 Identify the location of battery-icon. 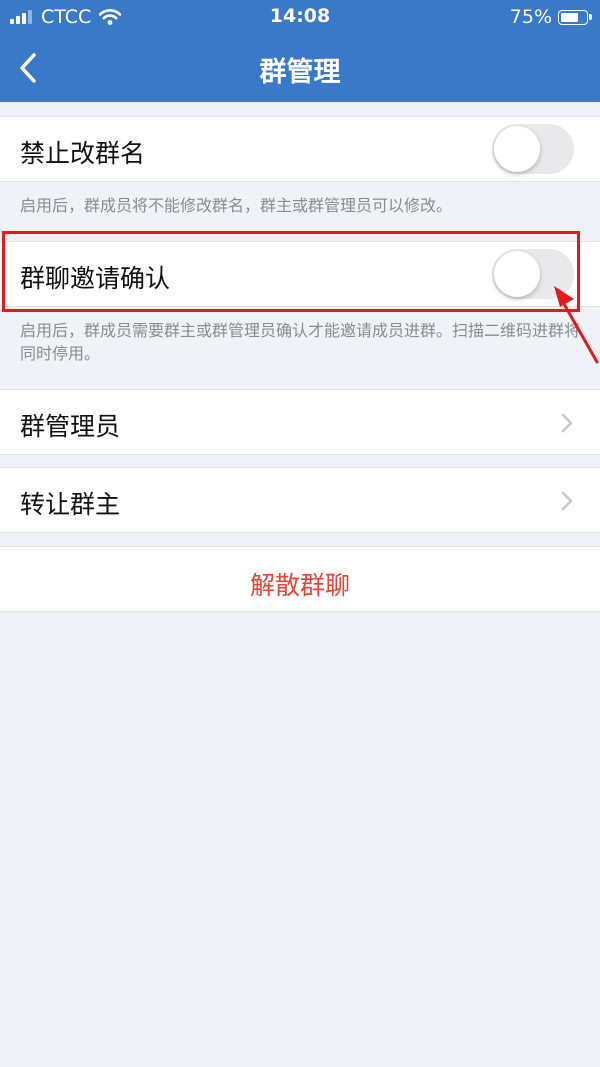
(575, 17).